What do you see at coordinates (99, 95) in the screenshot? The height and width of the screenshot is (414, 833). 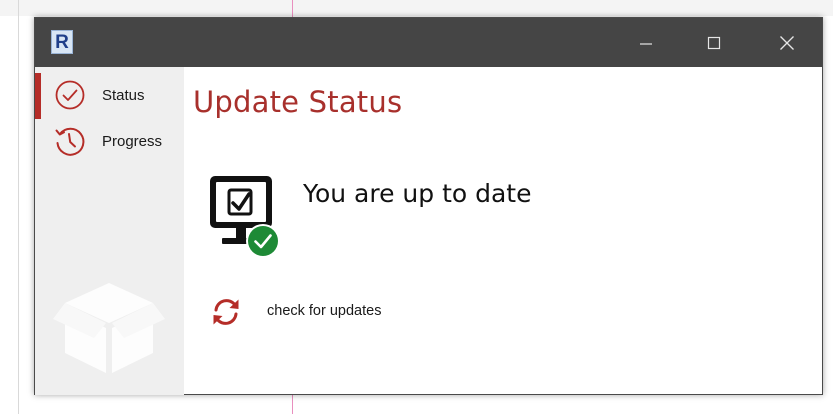 I see `sidebar-item-status: Status` at bounding box center [99, 95].